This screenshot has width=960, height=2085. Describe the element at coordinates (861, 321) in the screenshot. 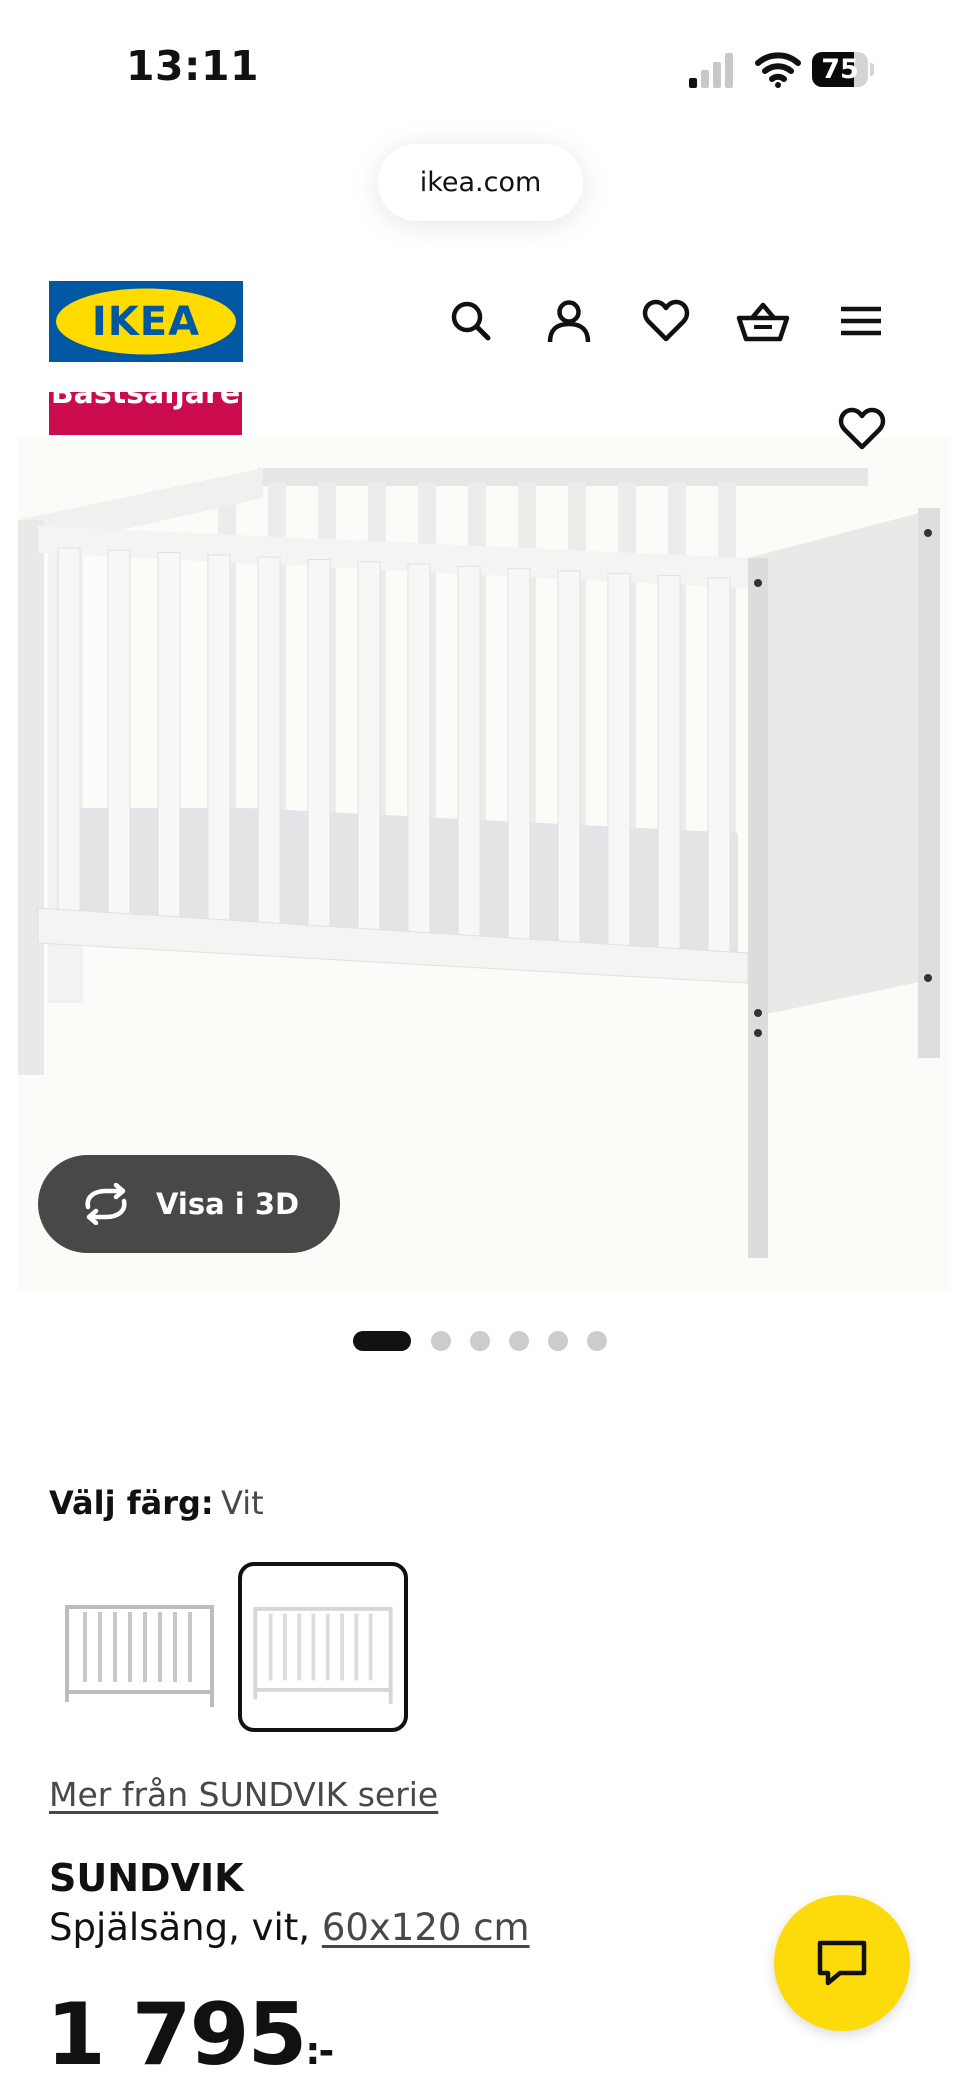

I see `menu-icon` at that location.